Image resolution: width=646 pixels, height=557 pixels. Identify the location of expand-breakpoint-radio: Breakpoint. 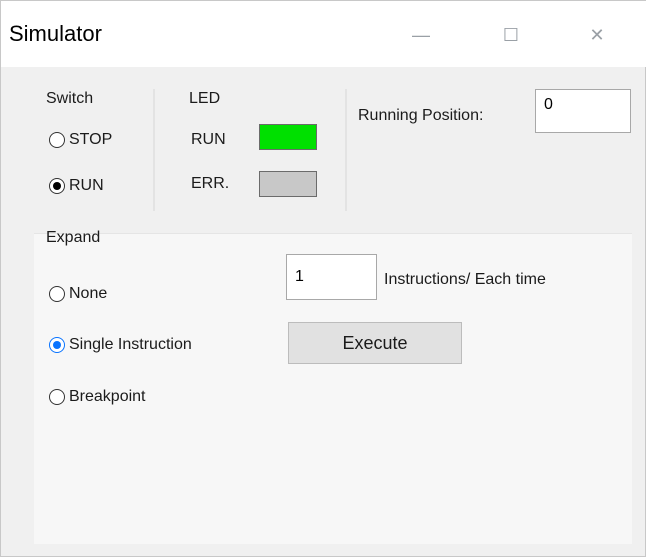
(97, 397).